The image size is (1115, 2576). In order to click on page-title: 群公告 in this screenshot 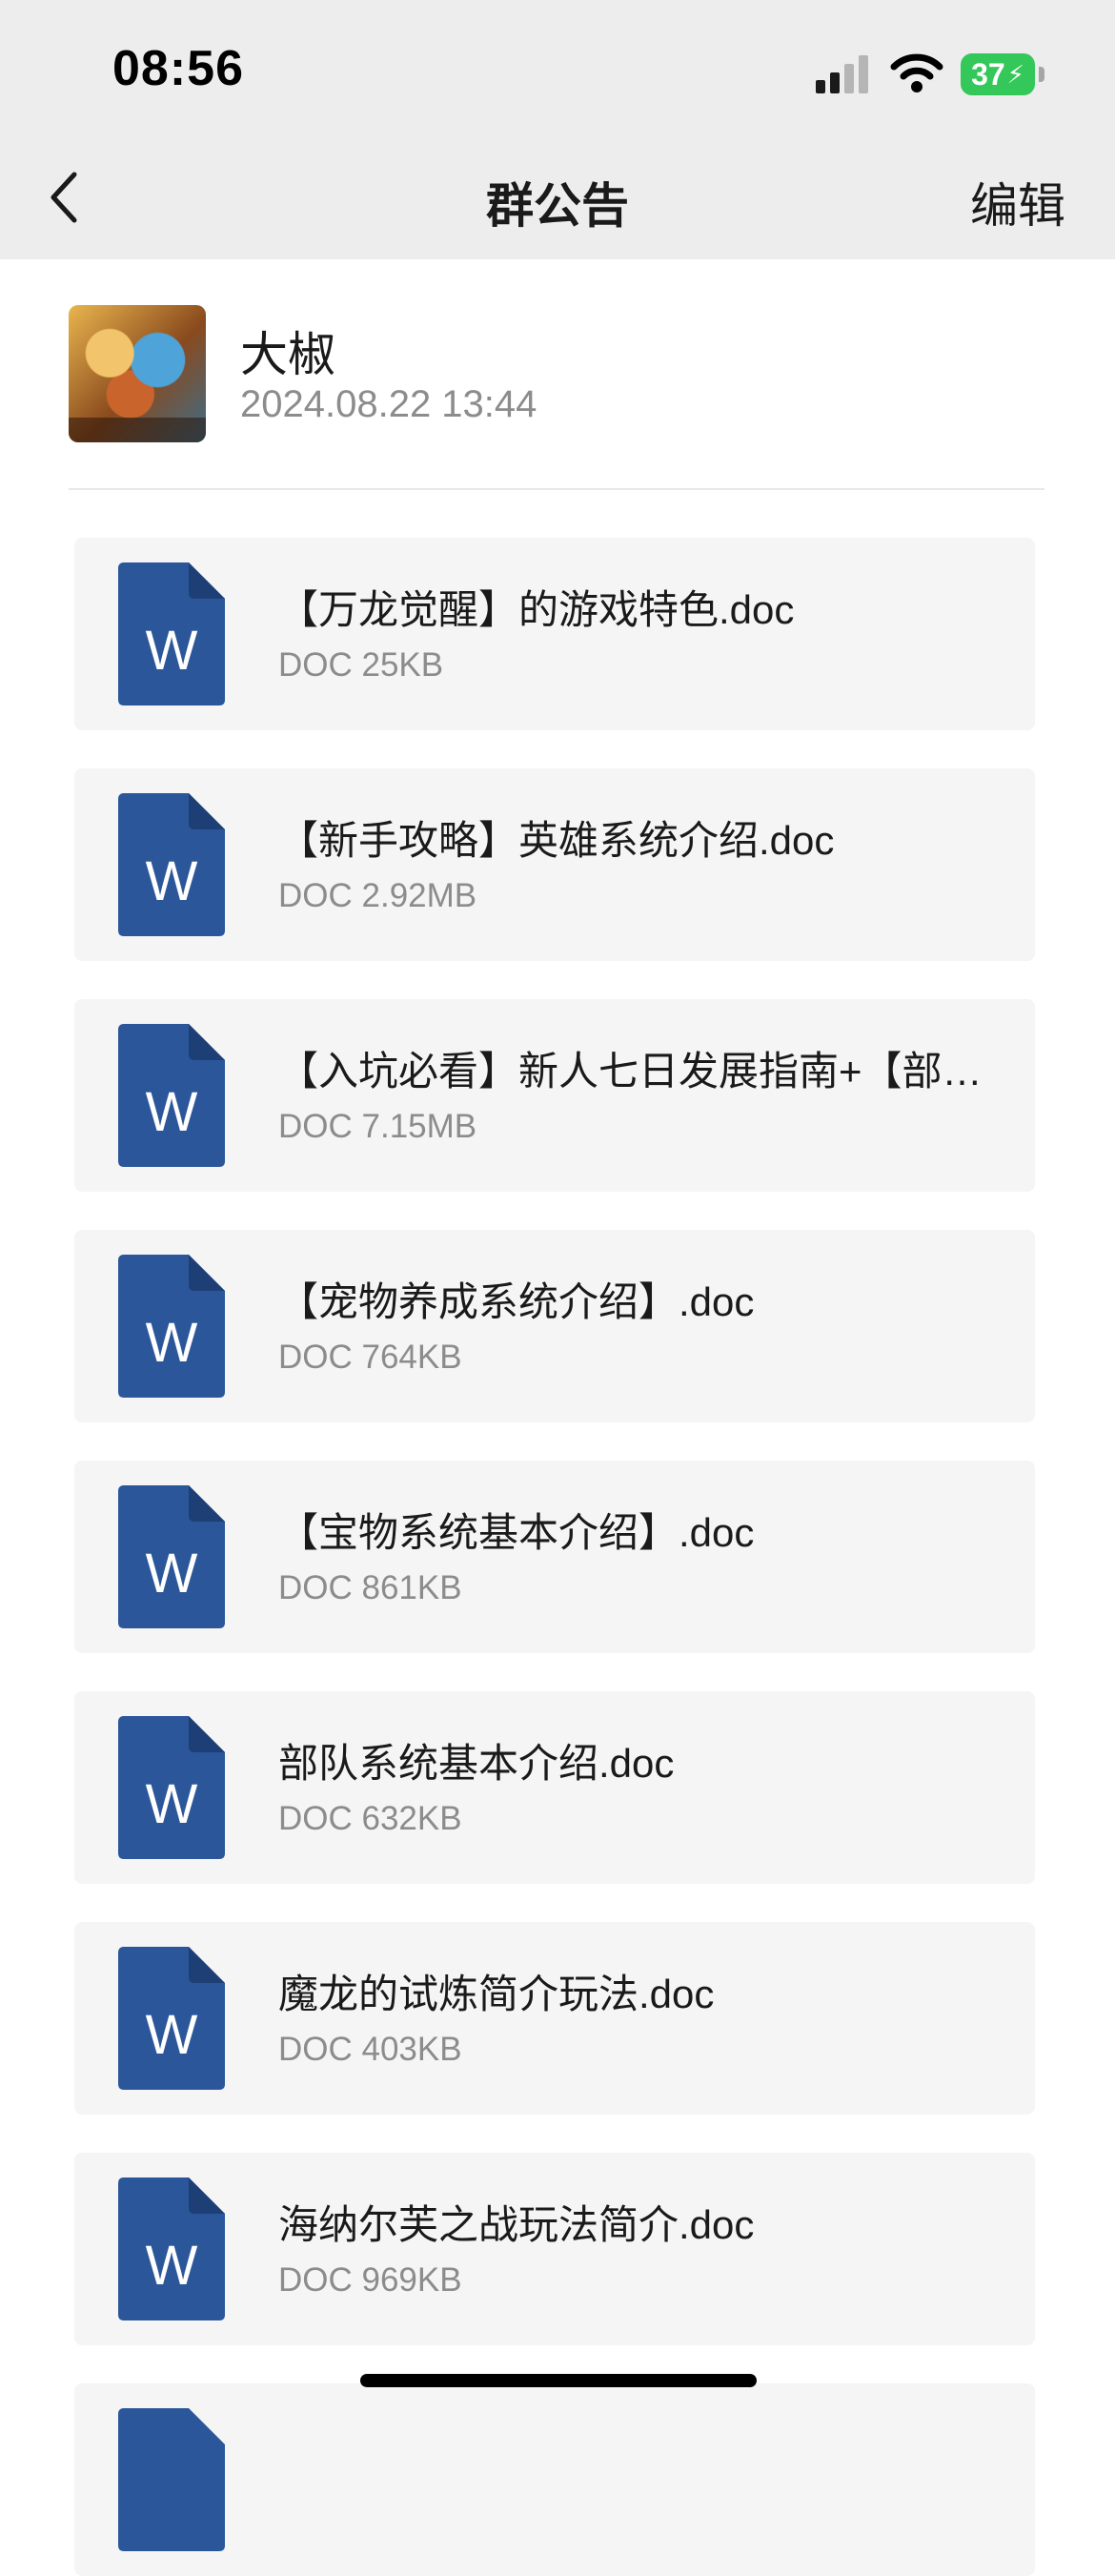, I will do `click(557, 206)`.